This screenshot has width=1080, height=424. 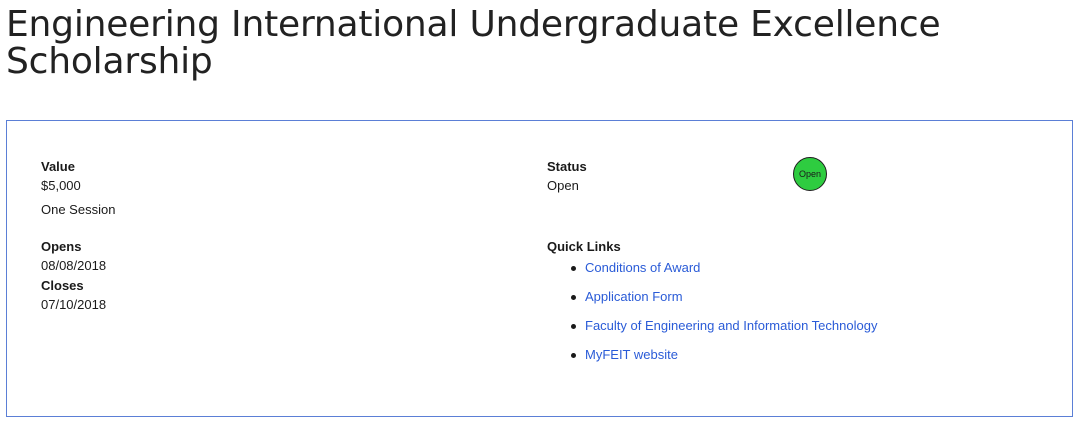 What do you see at coordinates (74, 265) in the screenshot?
I see `opens-date: 08/08/2018` at bounding box center [74, 265].